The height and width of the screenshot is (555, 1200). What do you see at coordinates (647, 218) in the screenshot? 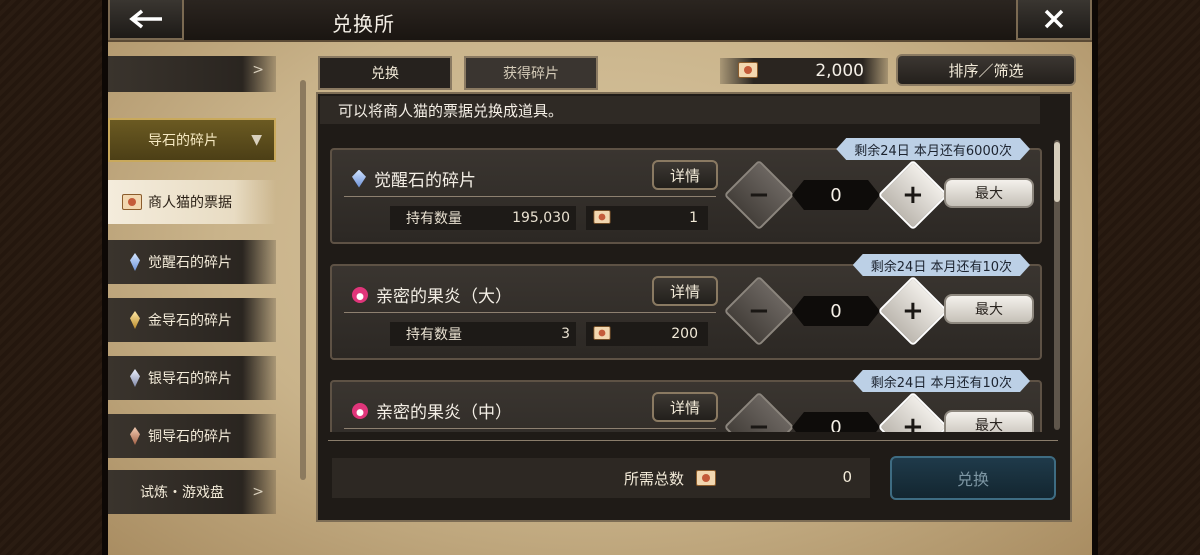
I see `cost-box: 1` at bounding box center [647, 218].